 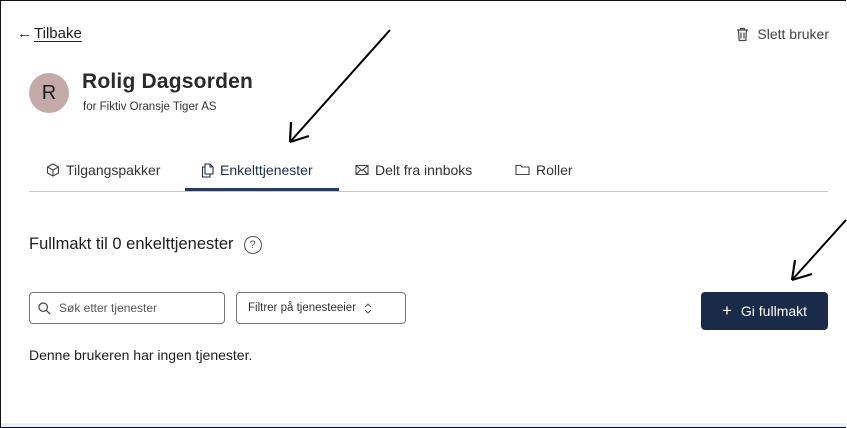 I want to click on annotation-arrow-to-tab, so click(x=339, y=86).